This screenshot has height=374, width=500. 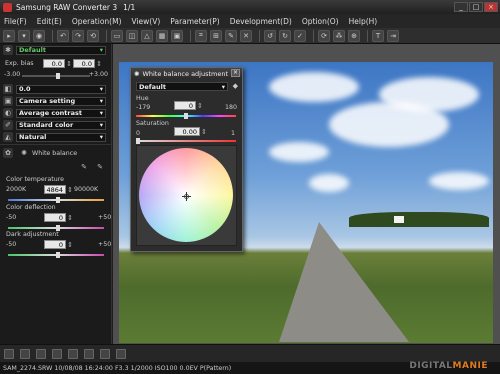 What do you see at coordinates (339, 35) in the screenshot?
I see `network-icon: ⁂` at bounding box center [339, 35].